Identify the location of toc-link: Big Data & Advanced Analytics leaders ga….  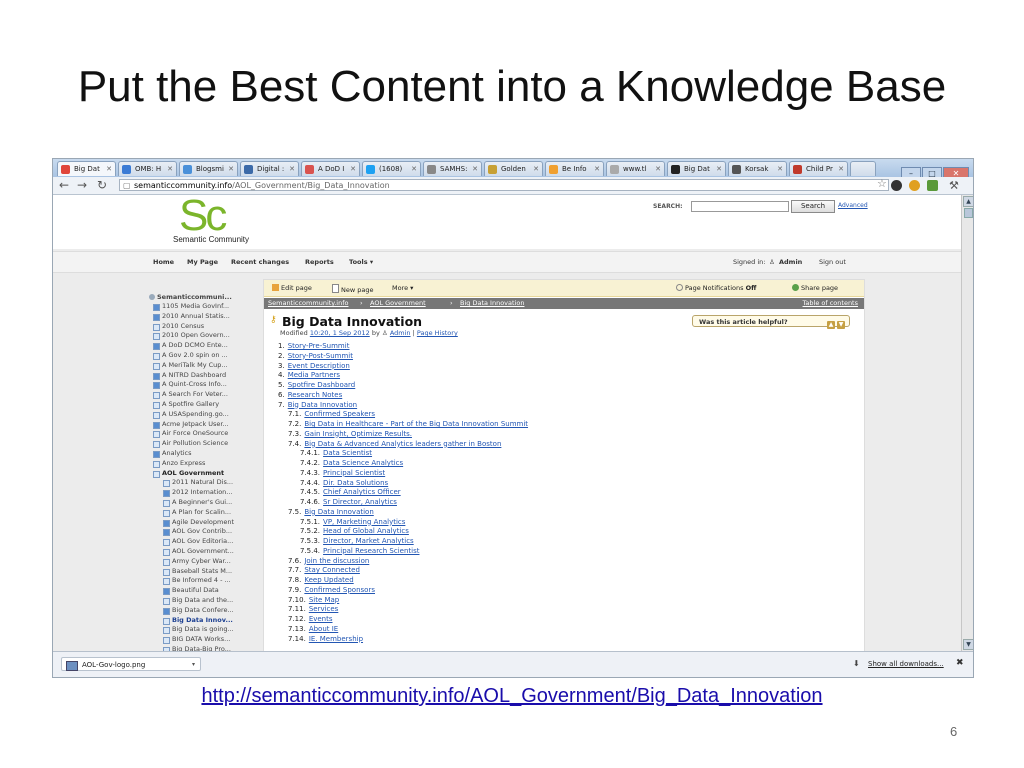
(402, 444).